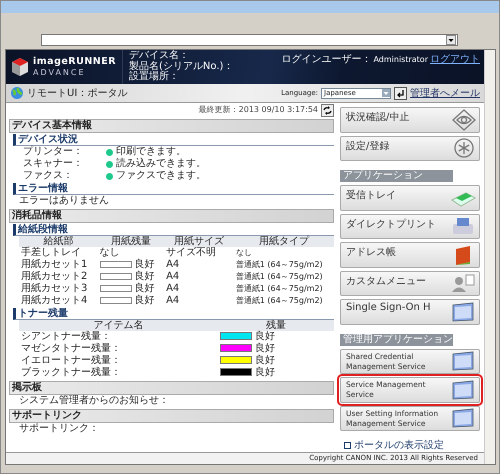 The height and width of the screenshot is (474, 500). Describe the element at coordinates (171, 416) in the screenshot. I see `section-header: サポートリンク` at that location.